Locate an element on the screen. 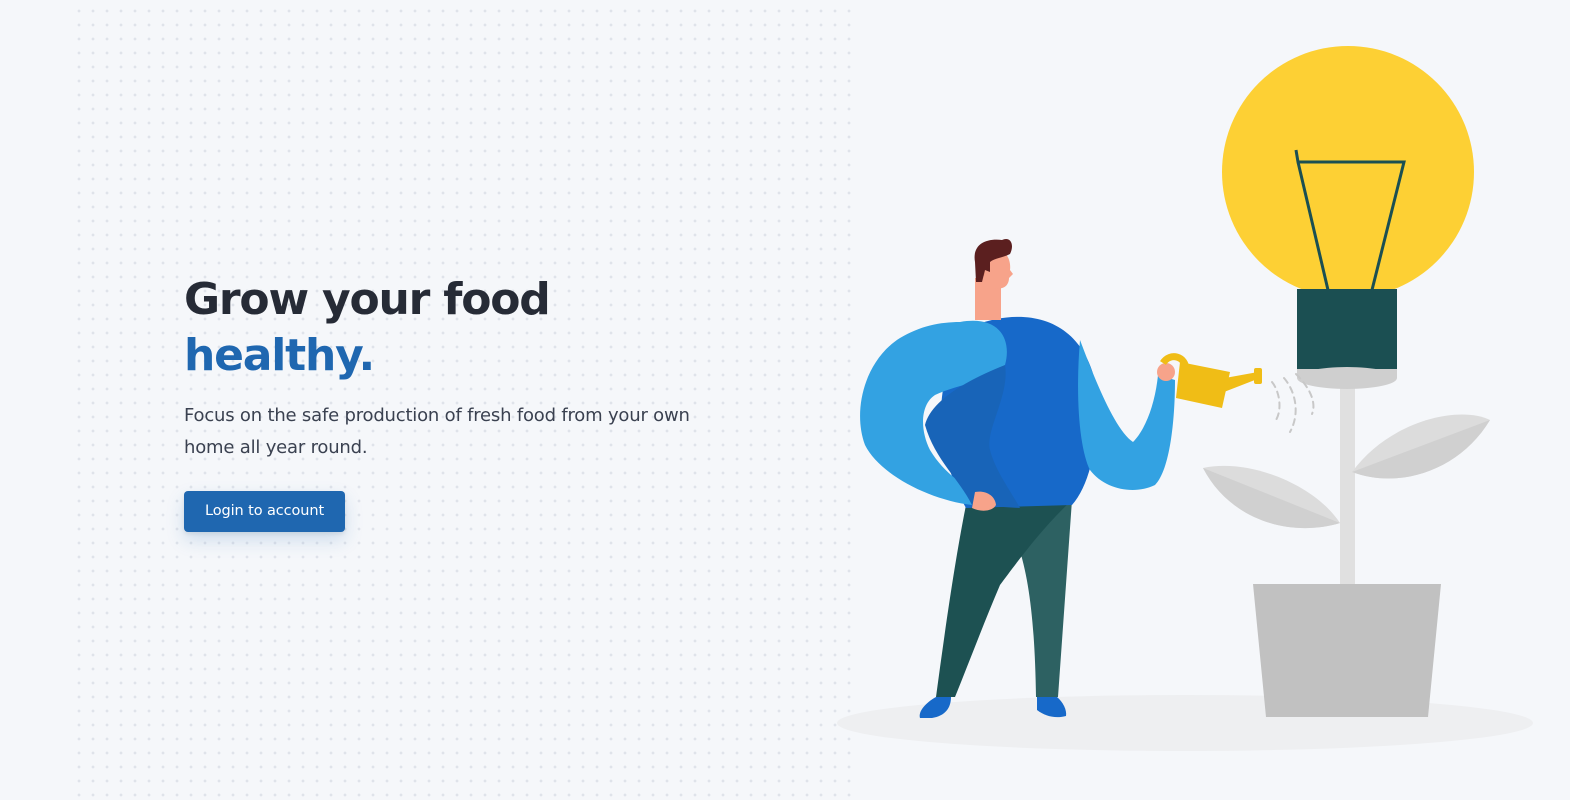 Image resolution: width=1570 pixels, height=800 pixels. lightbulb-socket is located at coordinates (1347, 378).